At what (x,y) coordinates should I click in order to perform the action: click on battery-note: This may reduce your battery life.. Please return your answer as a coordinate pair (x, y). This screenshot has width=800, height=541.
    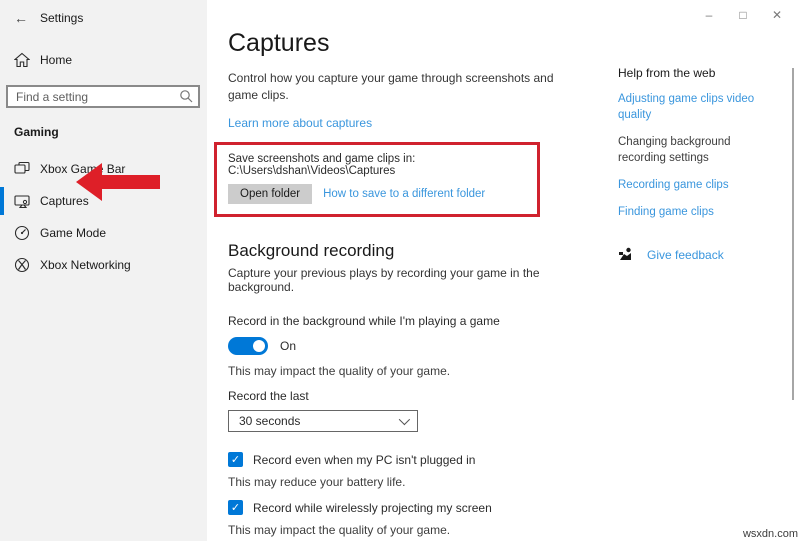
    Looking at the image, I should click on (317, 482).